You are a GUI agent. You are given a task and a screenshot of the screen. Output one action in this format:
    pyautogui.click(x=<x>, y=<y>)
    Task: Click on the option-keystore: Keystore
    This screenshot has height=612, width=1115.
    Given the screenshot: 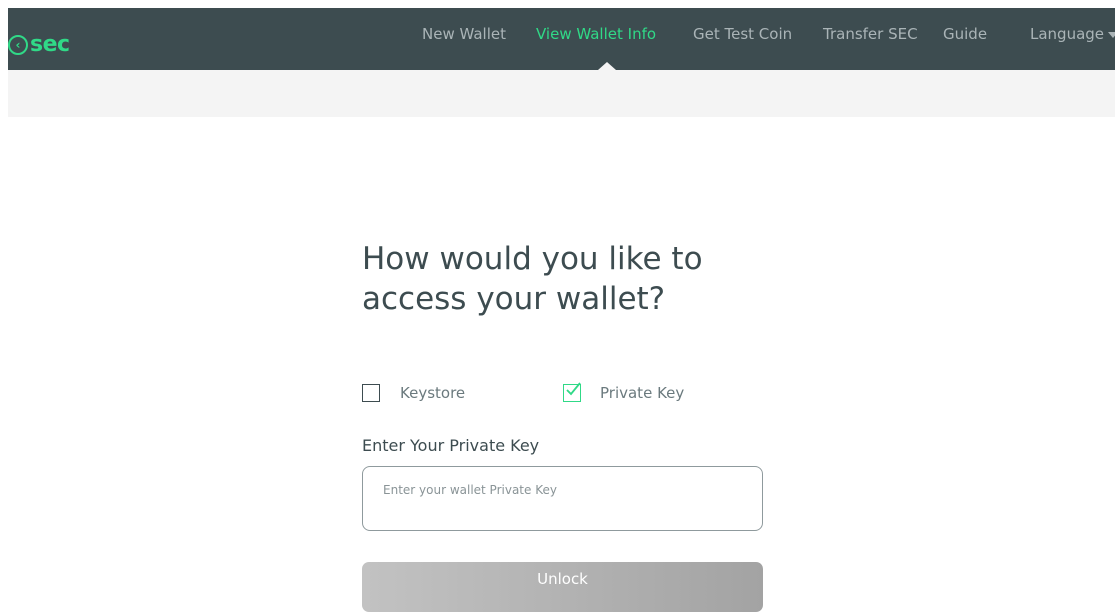 What is the action you would take?
    pyautogui.click(x=413, y=393)
    